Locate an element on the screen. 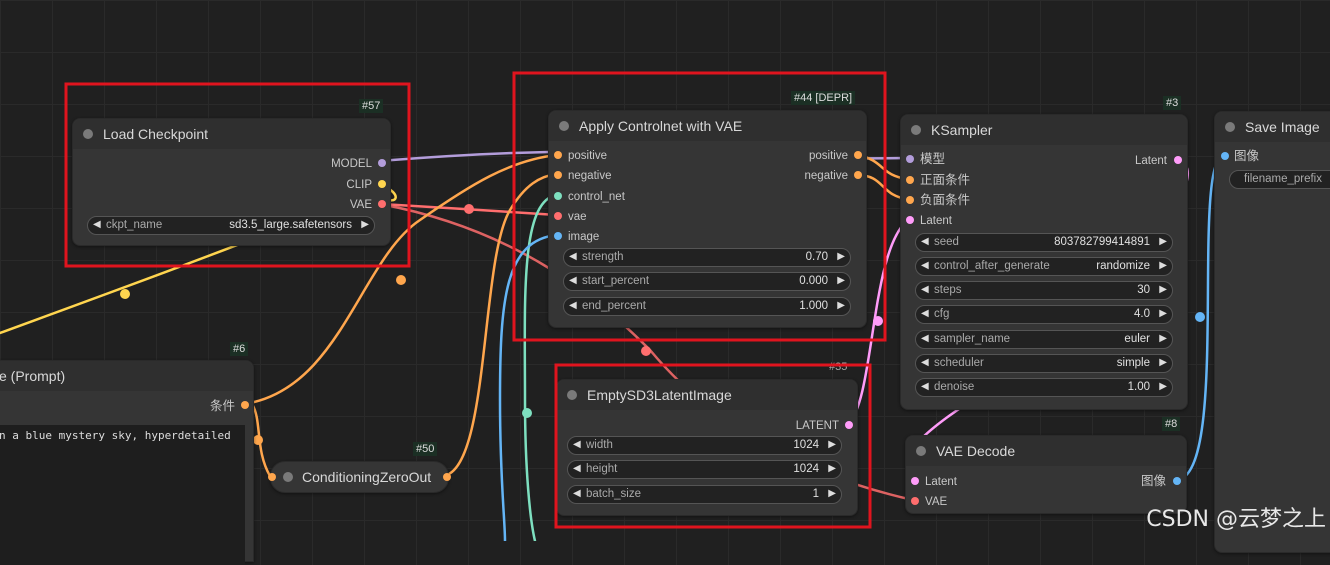 This screenshot has width=1330, height=565. save-image-node: Save Image 图像 filename_prefix is located at coordinates (1272, 332).